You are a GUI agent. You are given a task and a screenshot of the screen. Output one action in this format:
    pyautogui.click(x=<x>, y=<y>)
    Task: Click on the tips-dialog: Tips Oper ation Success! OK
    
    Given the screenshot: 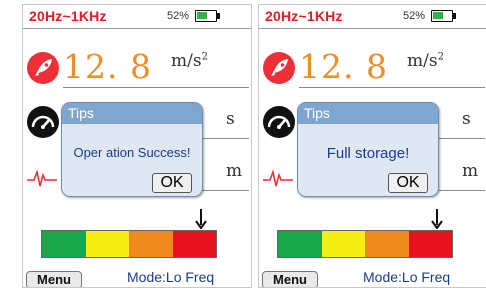 What is the action you would take?
    pyautogui.click(x=132, y=149)
    